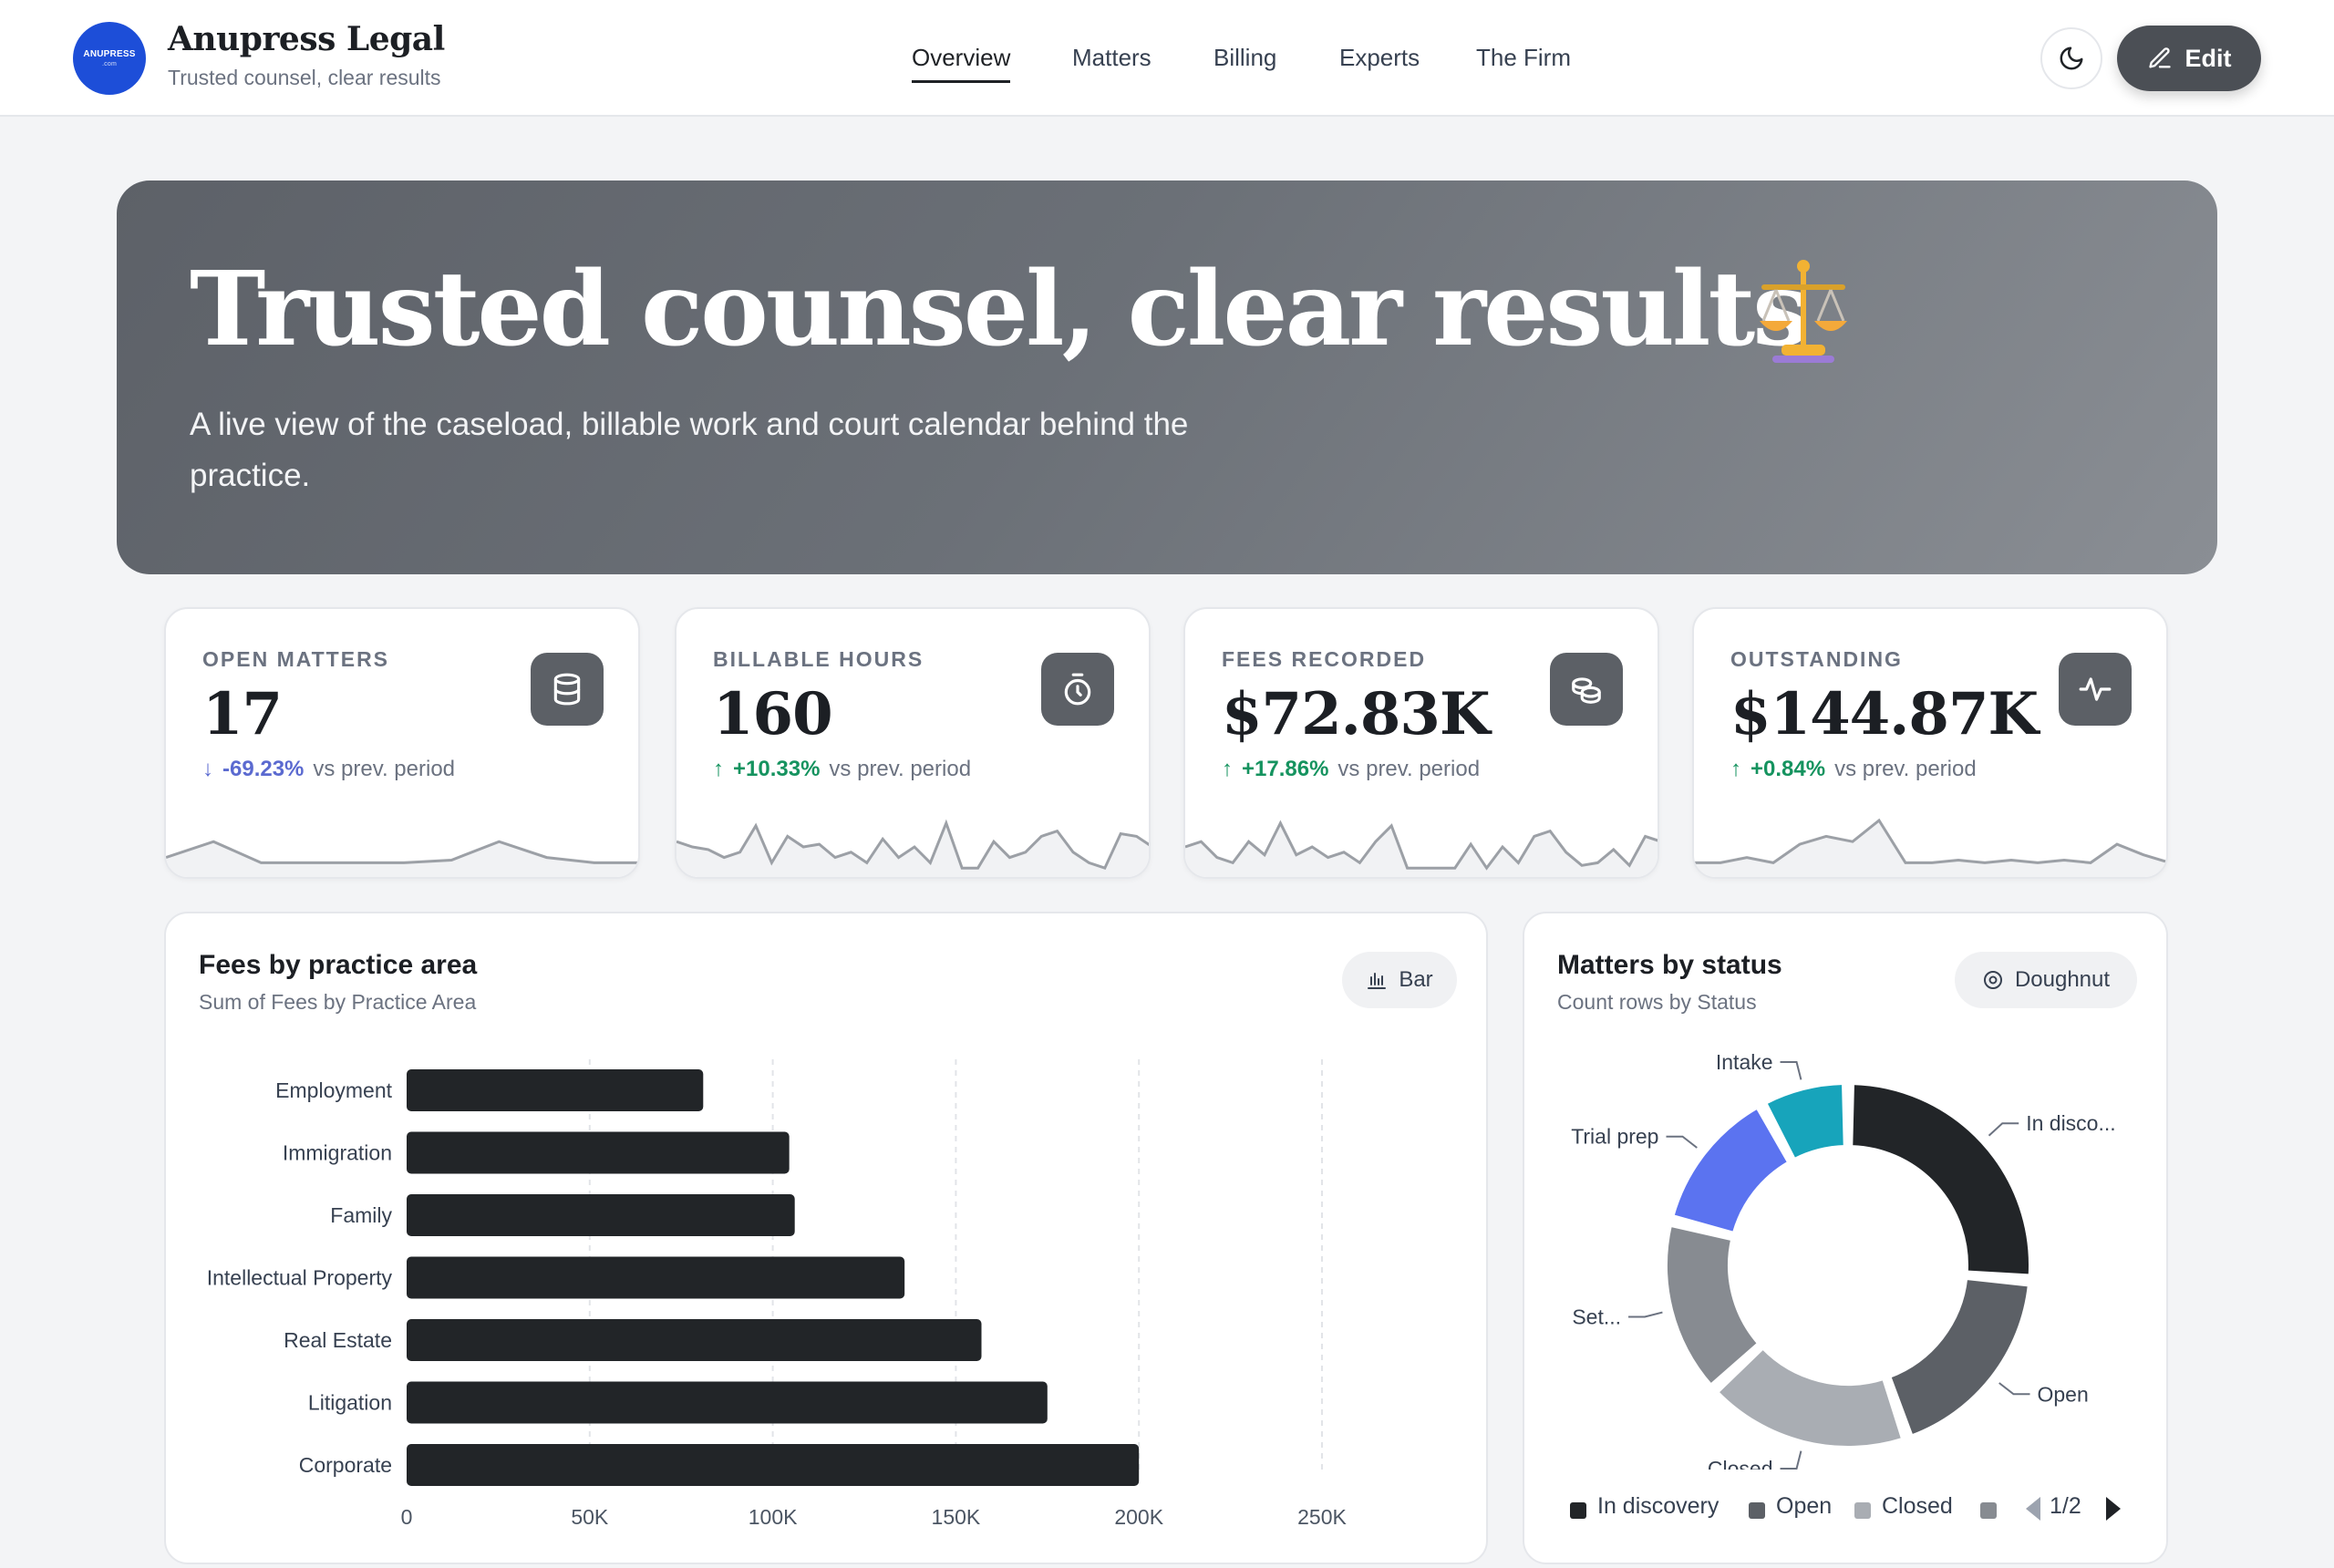 Image resolution: width=2334 pixels, height=1568 pixels. Describe the element at coordinates (2046, 980) in the screenshot. I see `chart-type-toggle: Doughnut` at that location.